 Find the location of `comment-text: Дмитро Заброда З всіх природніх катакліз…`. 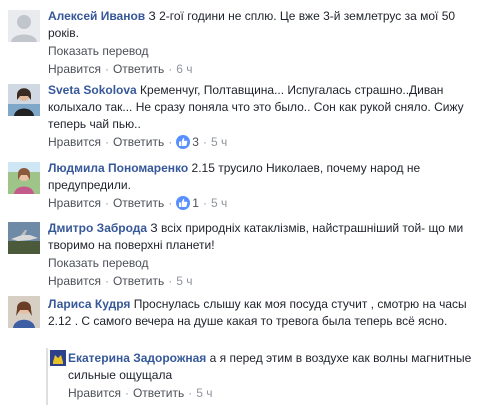

comment-text: Дмитро Заброда З всіх природніх катакліз… is located at coordinates (265, 237).